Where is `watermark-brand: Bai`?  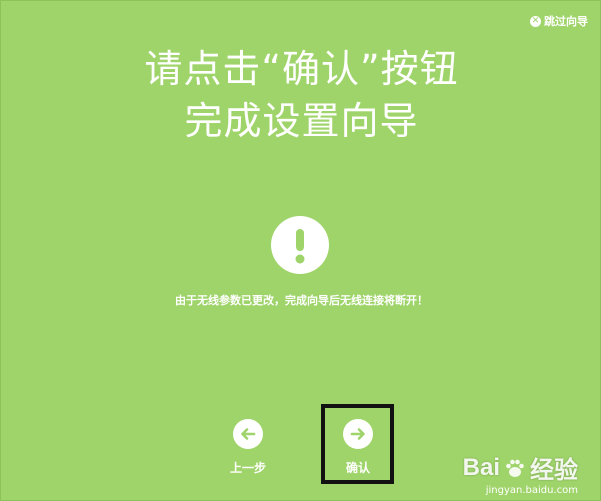
watermark-brand: Bai is located at coordinates (481, 467).